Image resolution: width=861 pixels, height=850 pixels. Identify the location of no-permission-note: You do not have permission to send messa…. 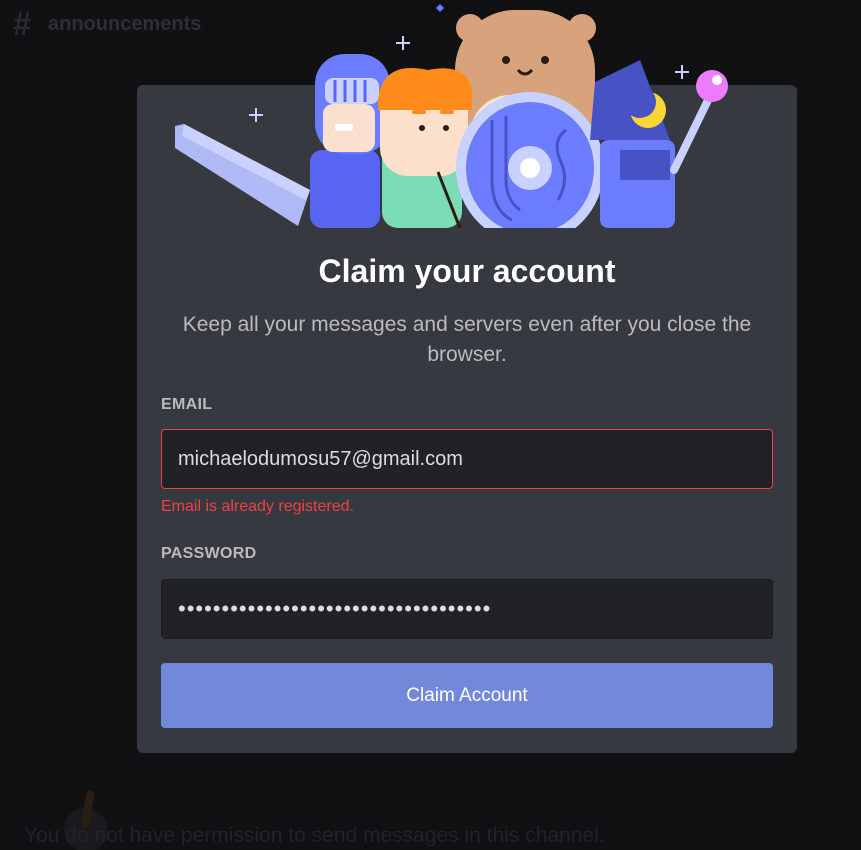
(314, 835).